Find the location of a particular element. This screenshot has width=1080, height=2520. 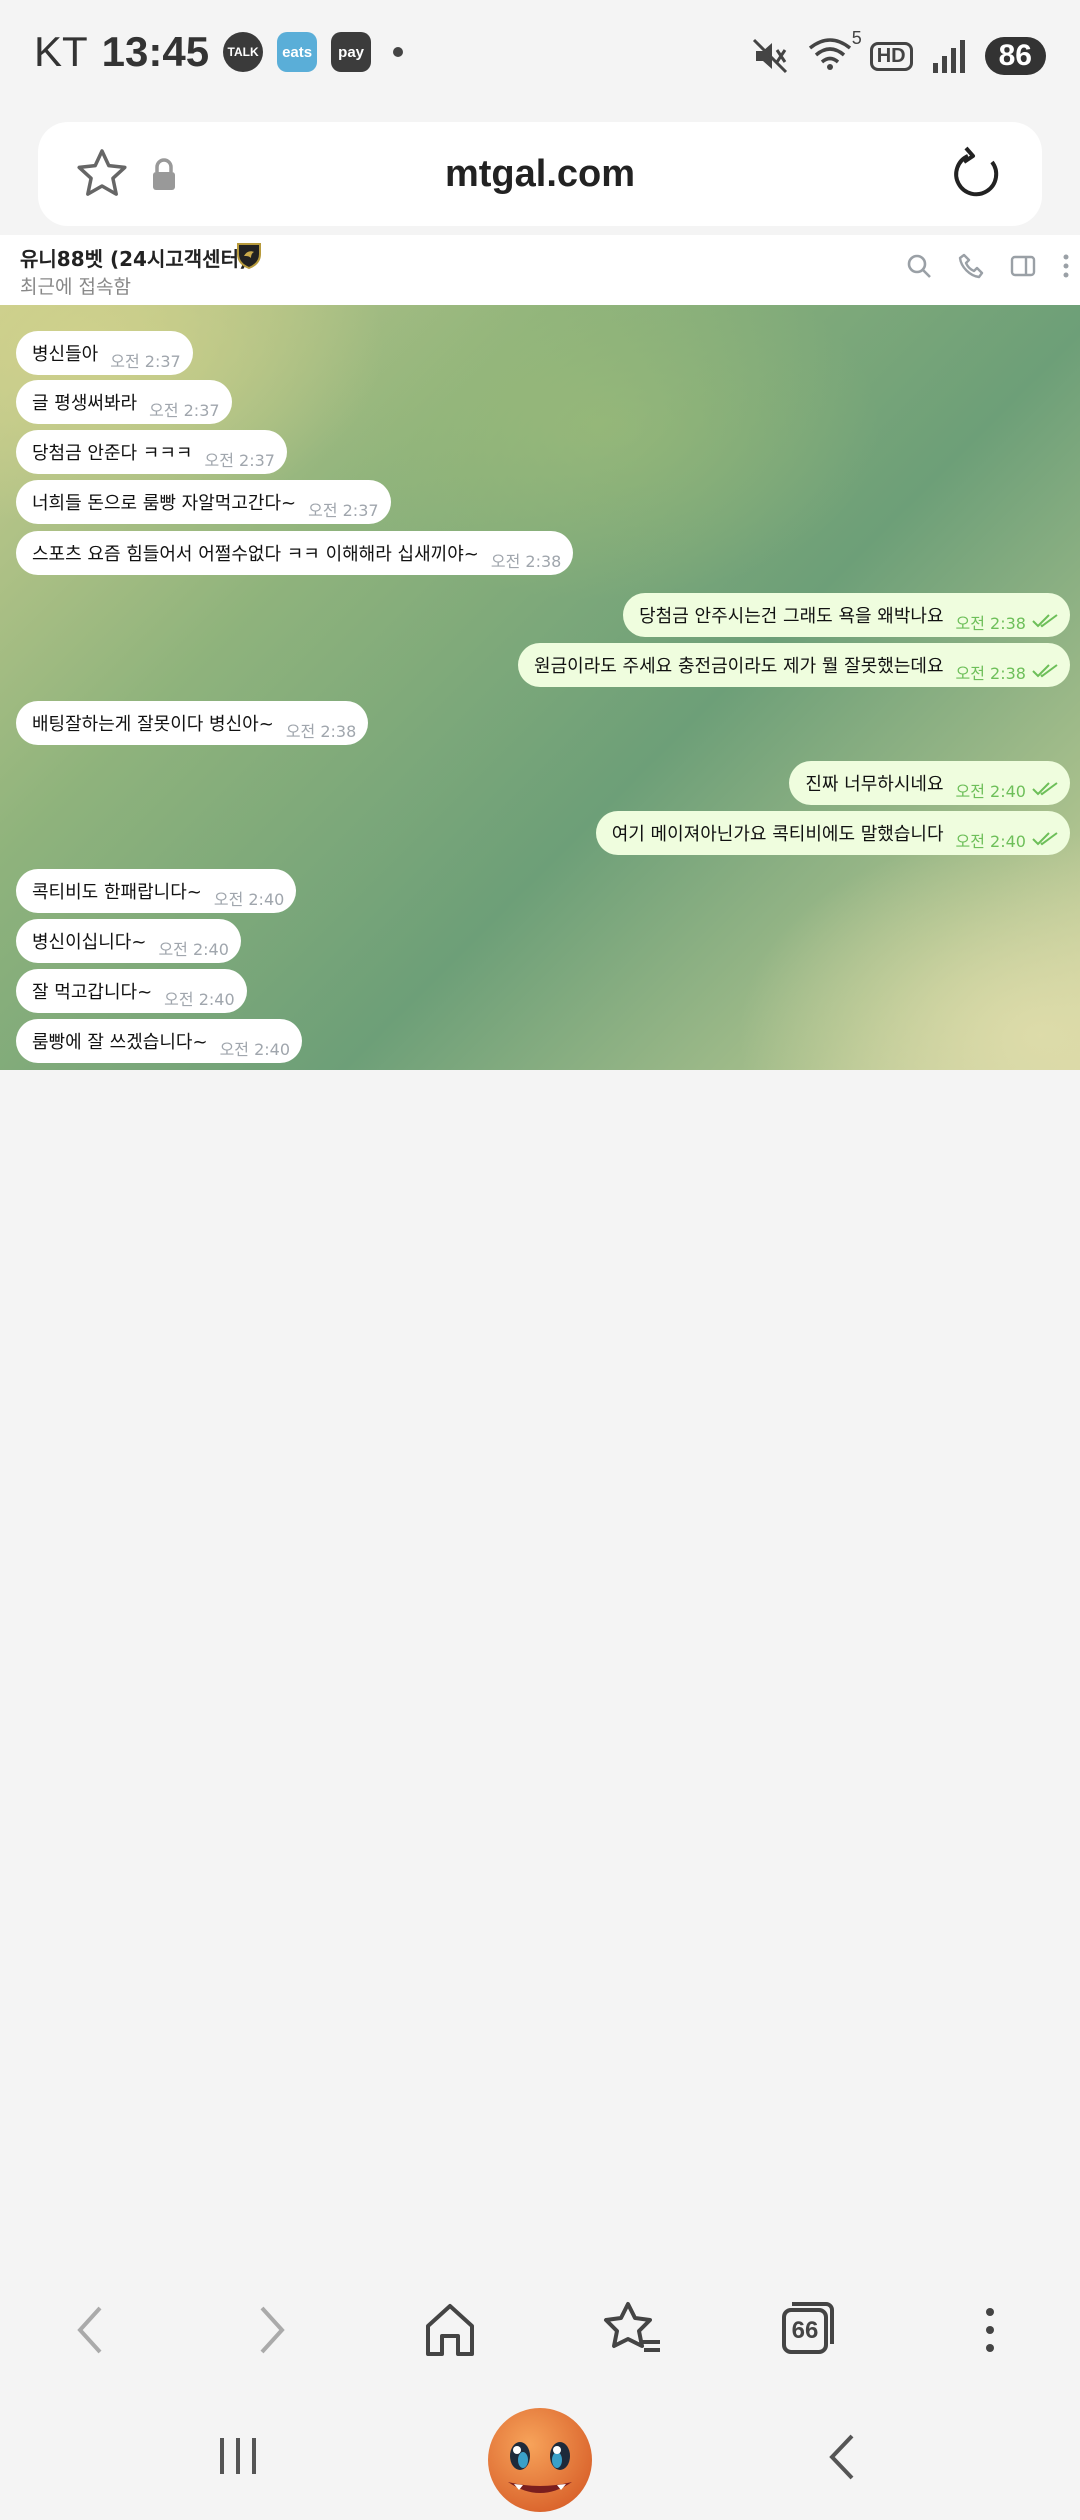

incoming-message: 글 평생써봐라 오전 2:37 is located at coordinates (124, 402).